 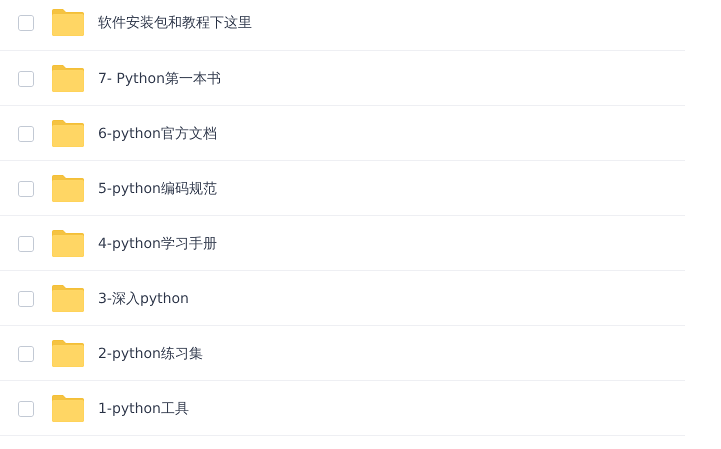 What do you see at coordinates (159, 79) in the screenshot?
I see `folder-name: 7- Python第一本书` at bounding box center [159, 79].